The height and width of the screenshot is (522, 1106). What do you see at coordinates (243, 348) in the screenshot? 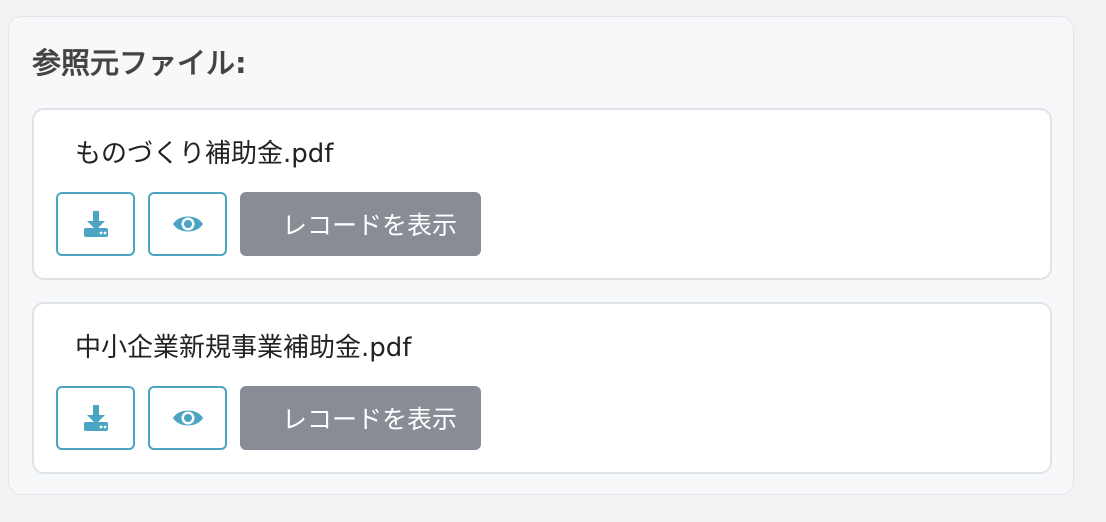
I see `file-name: 中小企業新規事業補助金.pdf` at bounding box center [243, 348].